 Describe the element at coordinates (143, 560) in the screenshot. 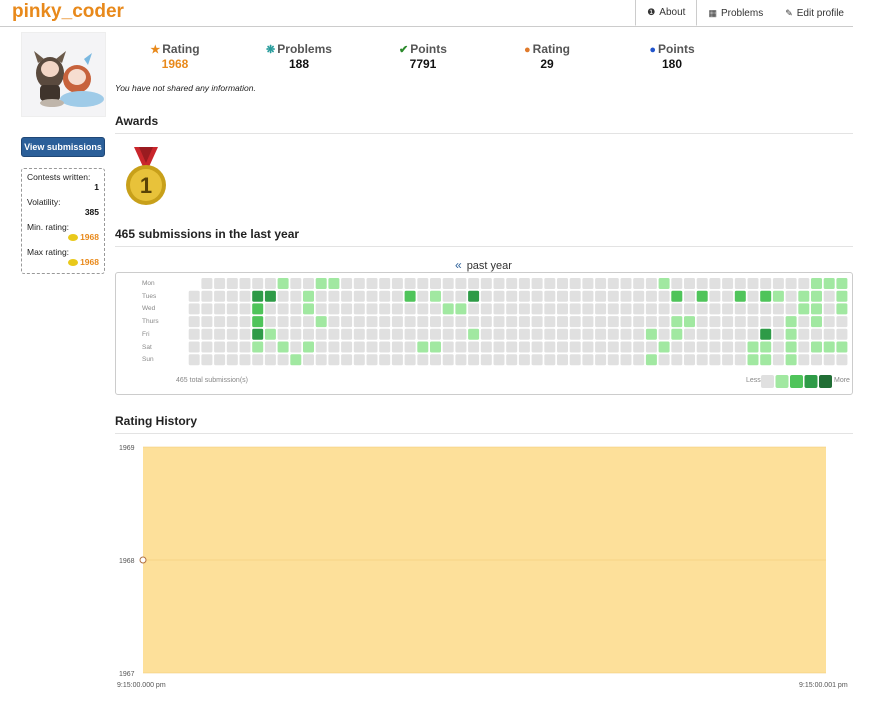

I see `rating-point` at that location.